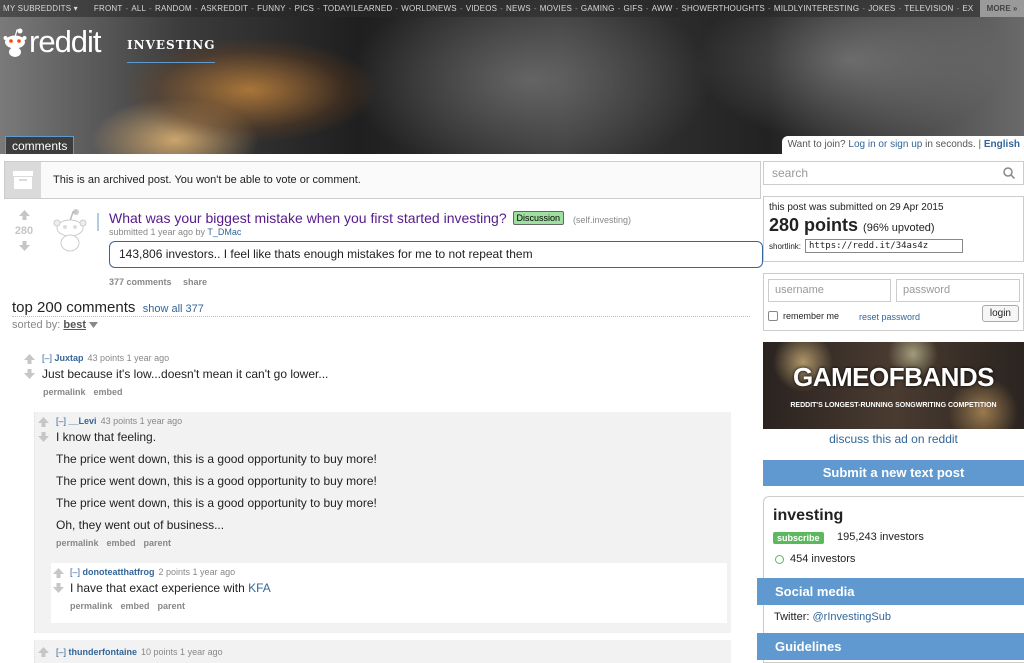 Image resolution: width=1024 pixels, height=663 pixels. I want to click on subreddit-title-underline, so click(171, 62).